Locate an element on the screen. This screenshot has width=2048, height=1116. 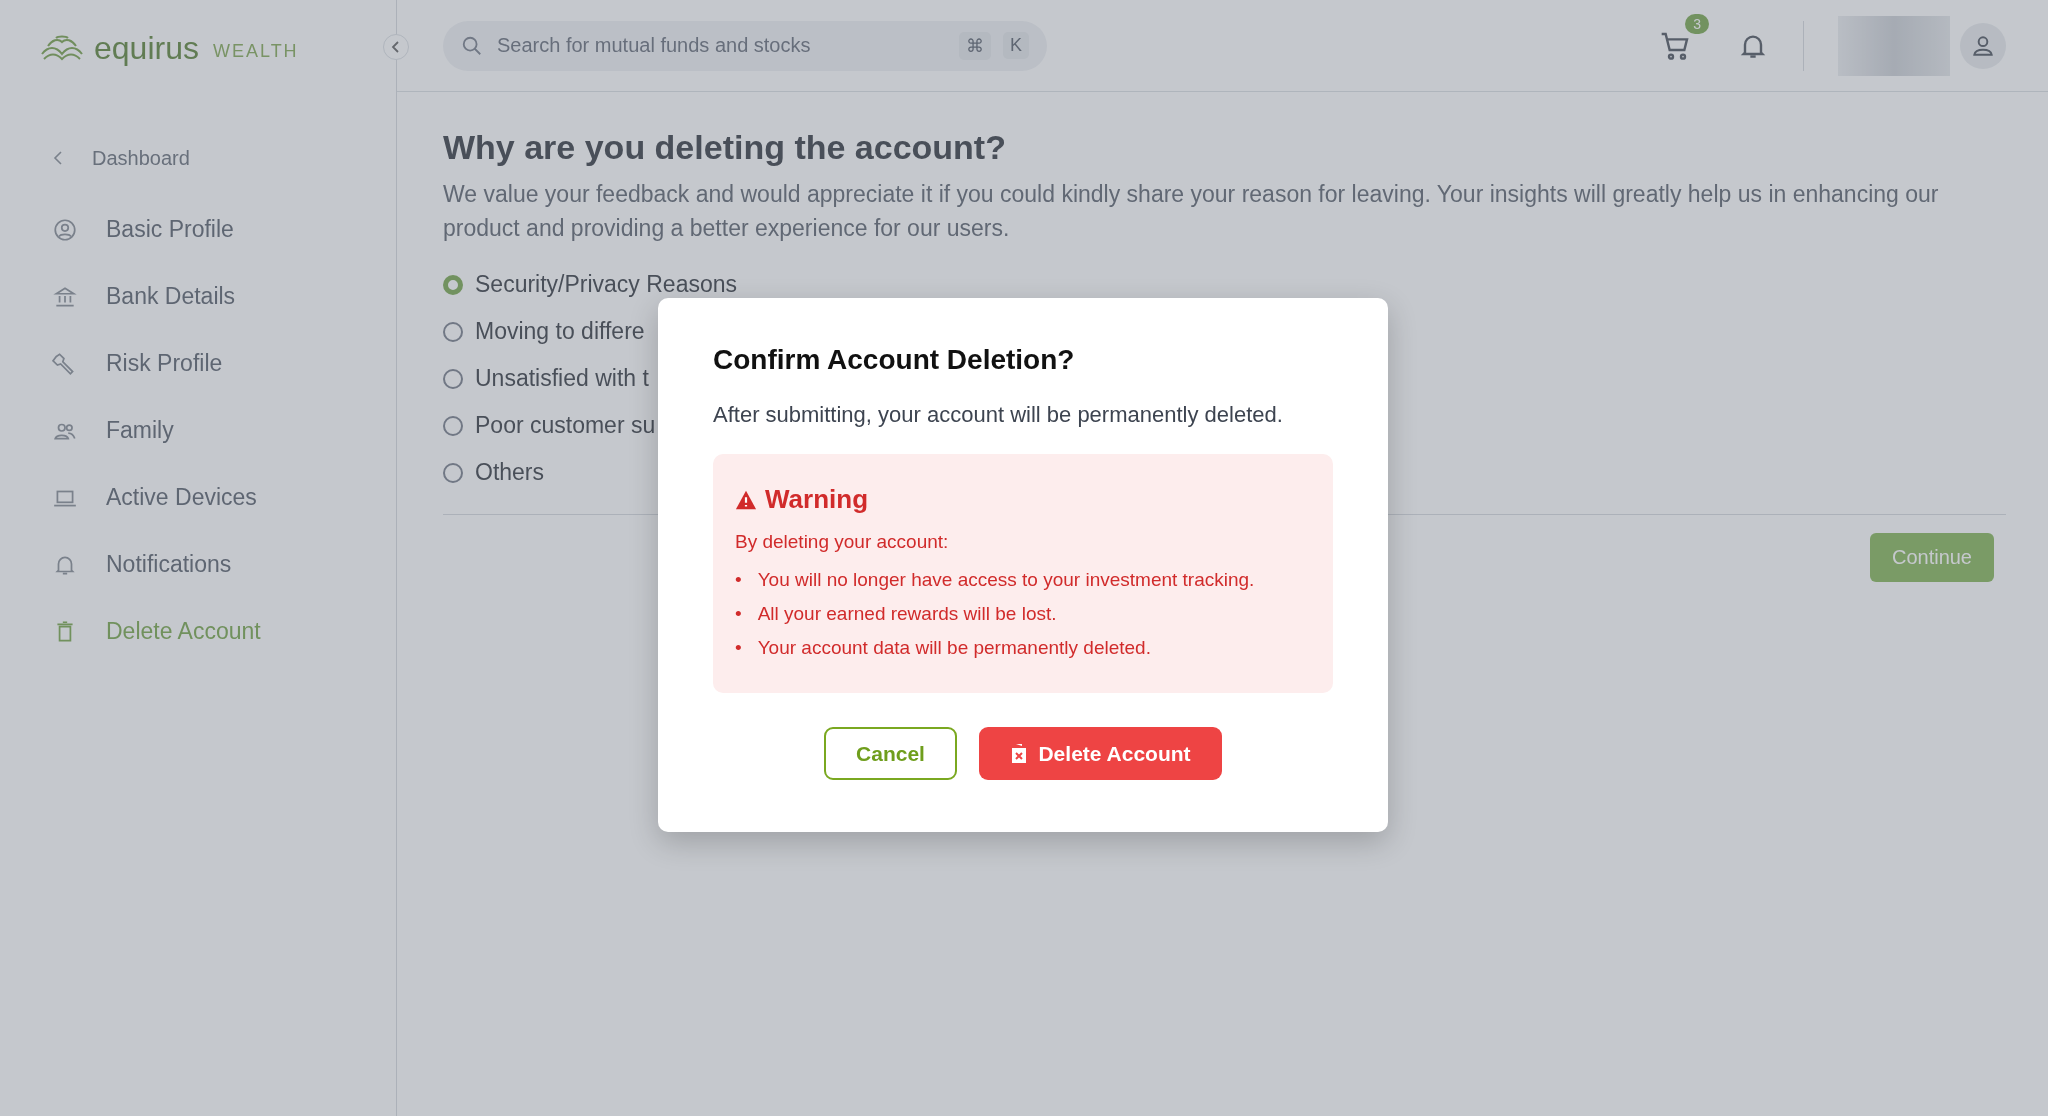
brand-name: equirus is located at coordinates (146, 48).